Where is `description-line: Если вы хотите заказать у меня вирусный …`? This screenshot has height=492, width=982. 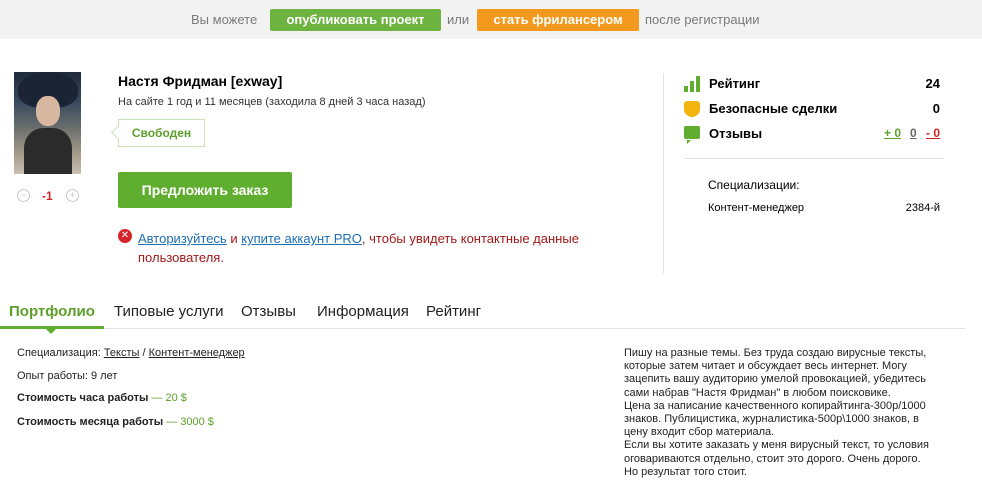 description-line: Если вы хотите заказать у меня вирусный … is located at coordinates (776, 445).